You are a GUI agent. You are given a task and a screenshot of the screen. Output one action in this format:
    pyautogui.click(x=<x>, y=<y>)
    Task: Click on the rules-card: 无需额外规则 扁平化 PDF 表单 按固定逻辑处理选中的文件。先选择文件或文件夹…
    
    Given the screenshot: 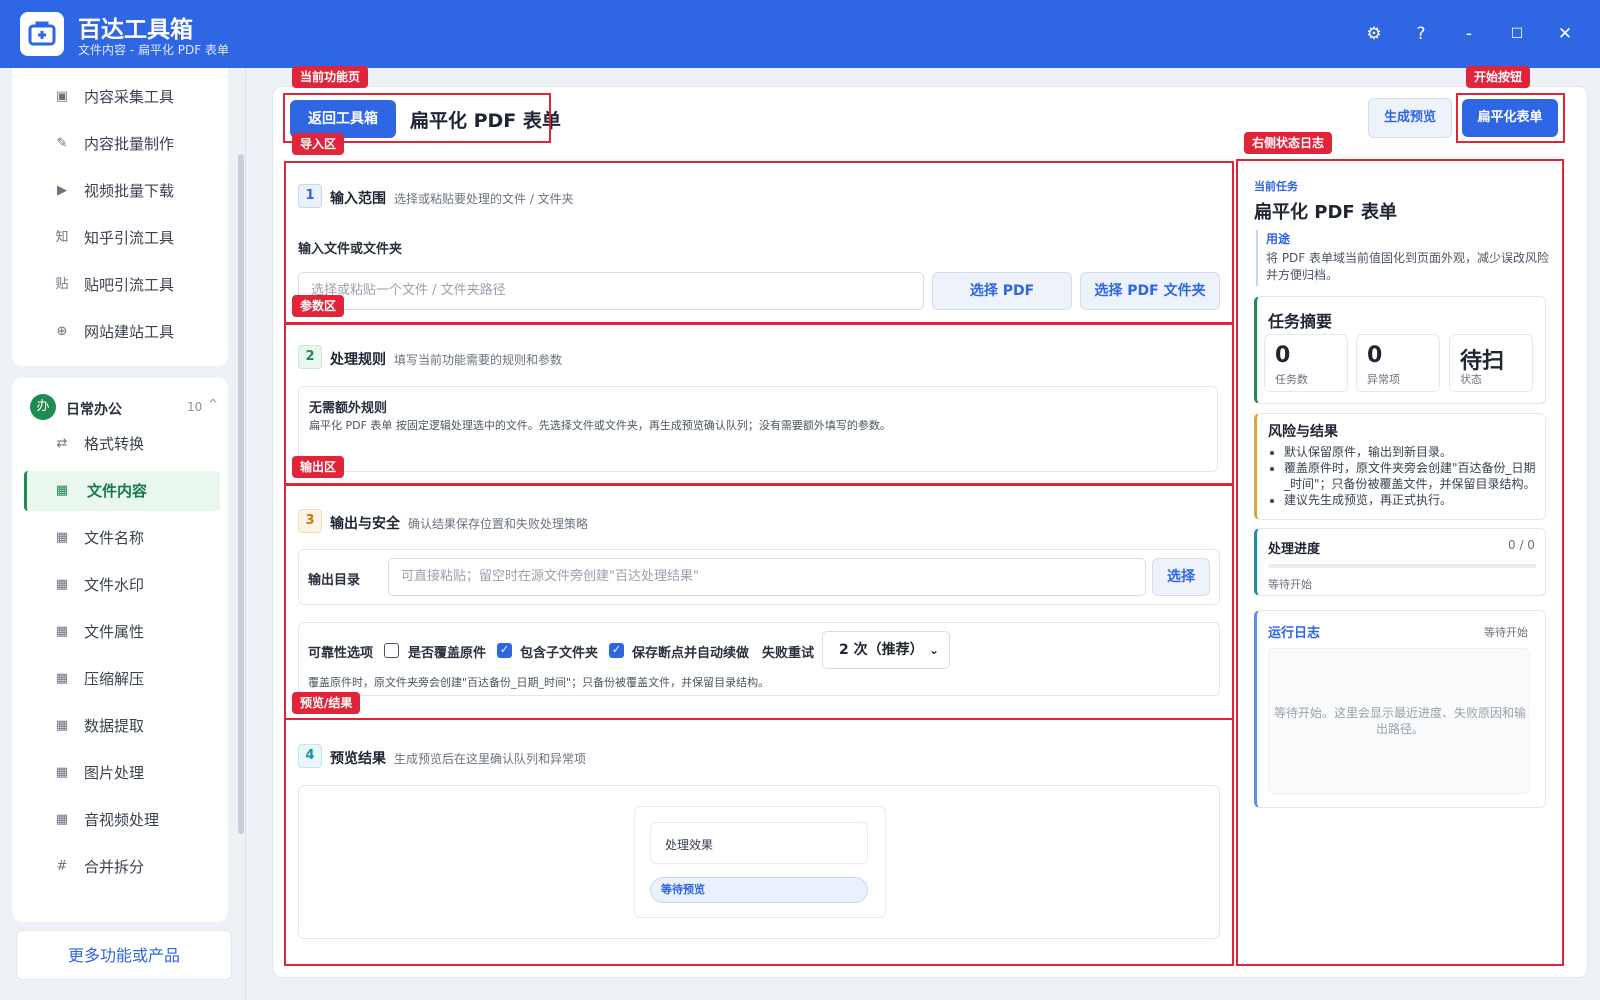 What is the action you would take?
    pyautogui.click(x=758, y=429)
    